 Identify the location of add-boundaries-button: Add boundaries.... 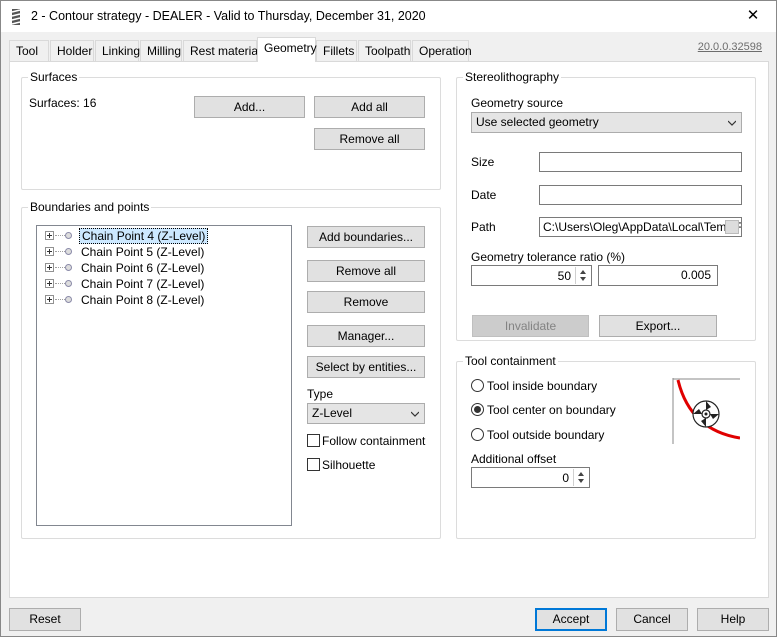
(366, 237).